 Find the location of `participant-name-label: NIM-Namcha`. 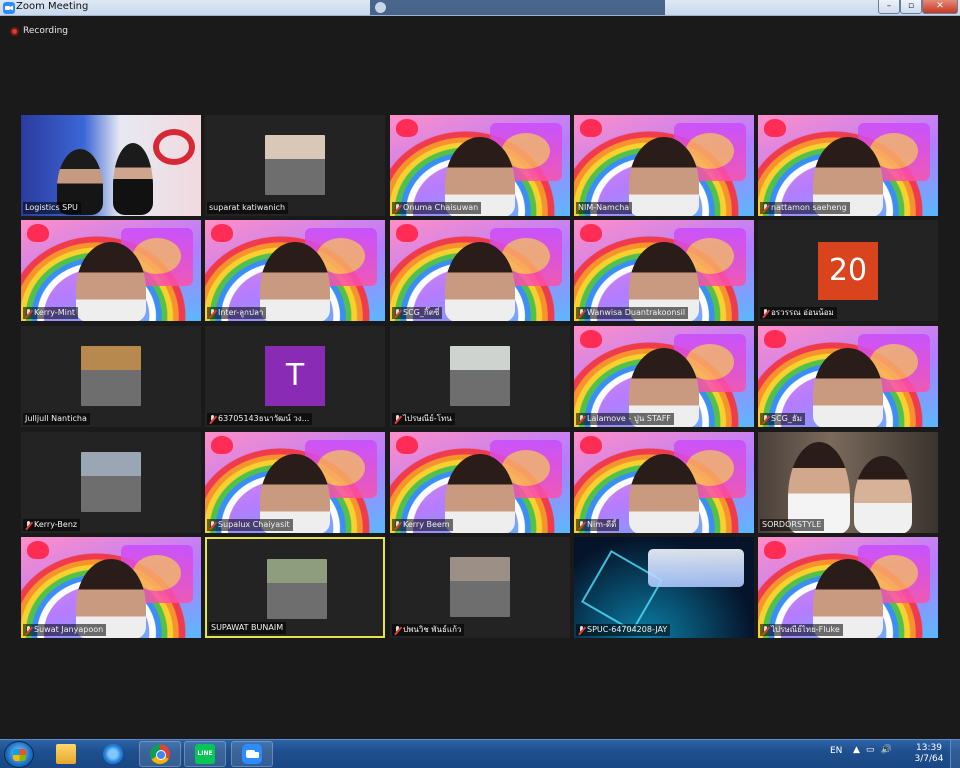

participant-name-label: NIM-Namcha is located at coordinates (604, 208).